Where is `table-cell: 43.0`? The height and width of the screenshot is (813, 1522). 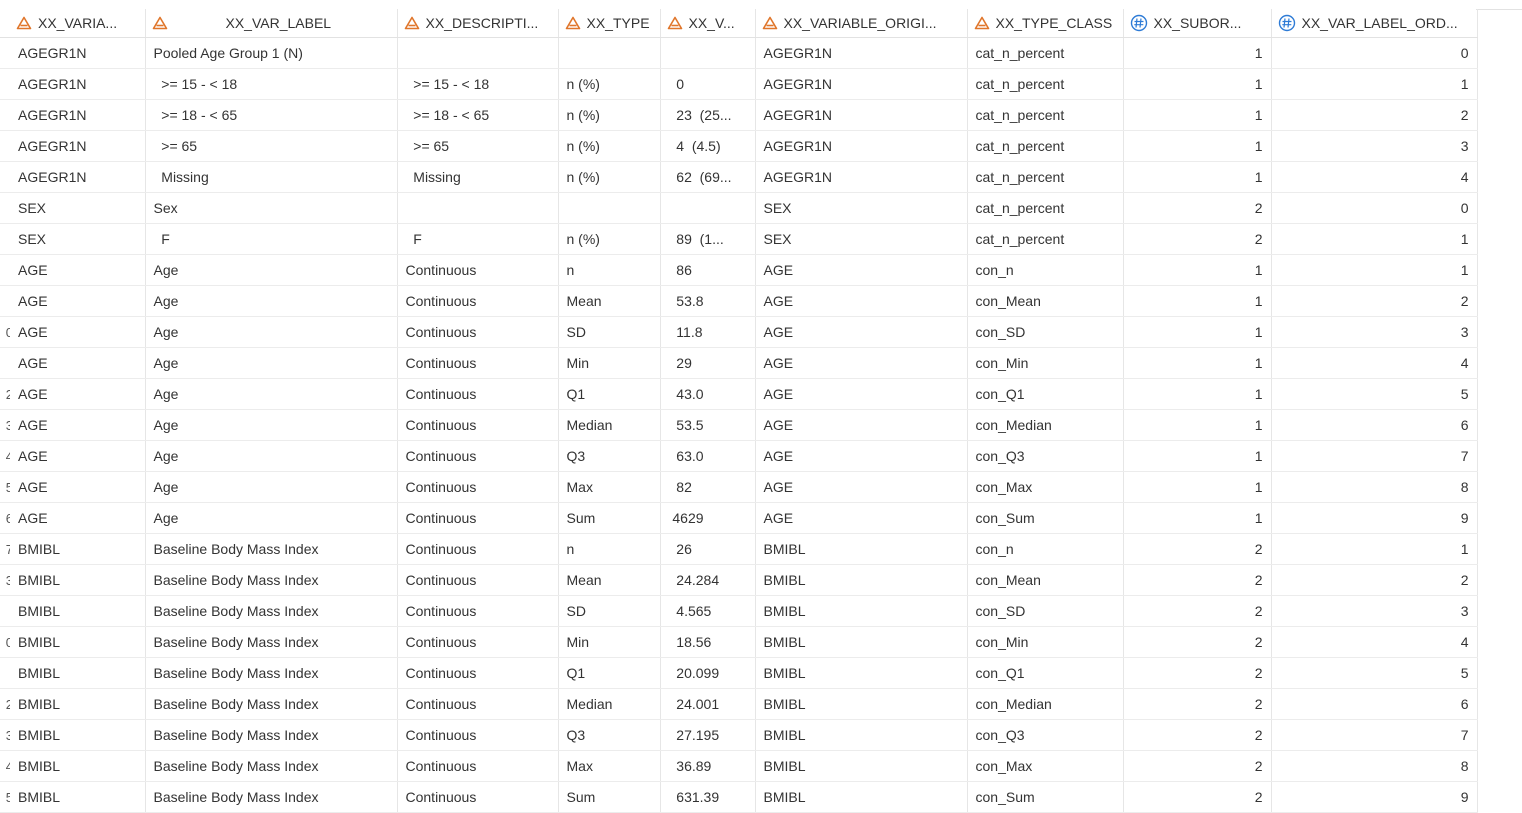
table-cell: 43.0 is located at coordinates (708, 394).